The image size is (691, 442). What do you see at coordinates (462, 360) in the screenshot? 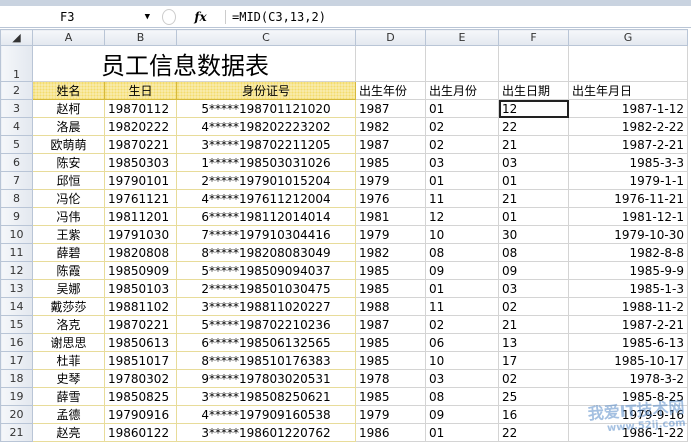
I see `cell: 10` at bounding box center [462, 360].